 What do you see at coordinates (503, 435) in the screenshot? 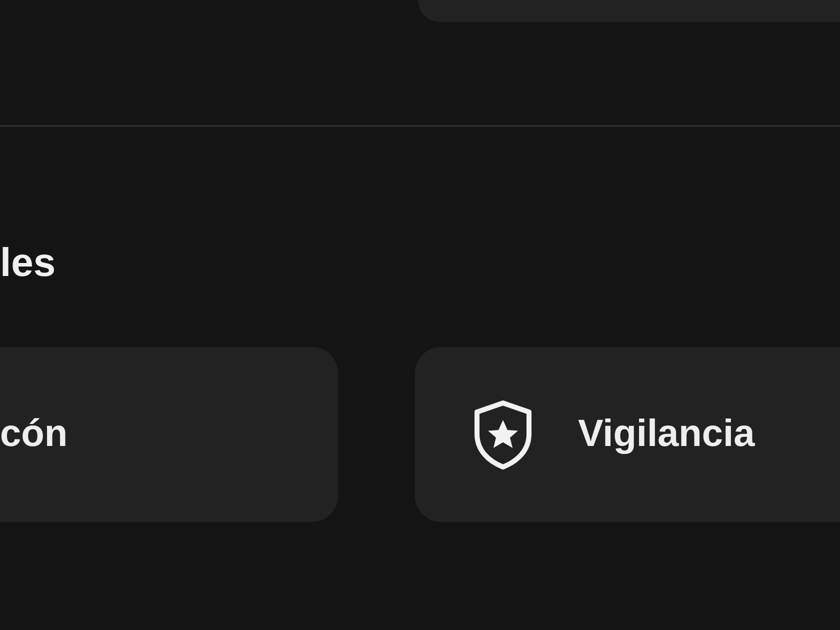
I see `shield-star-icon` at bounding box center [503, 435].